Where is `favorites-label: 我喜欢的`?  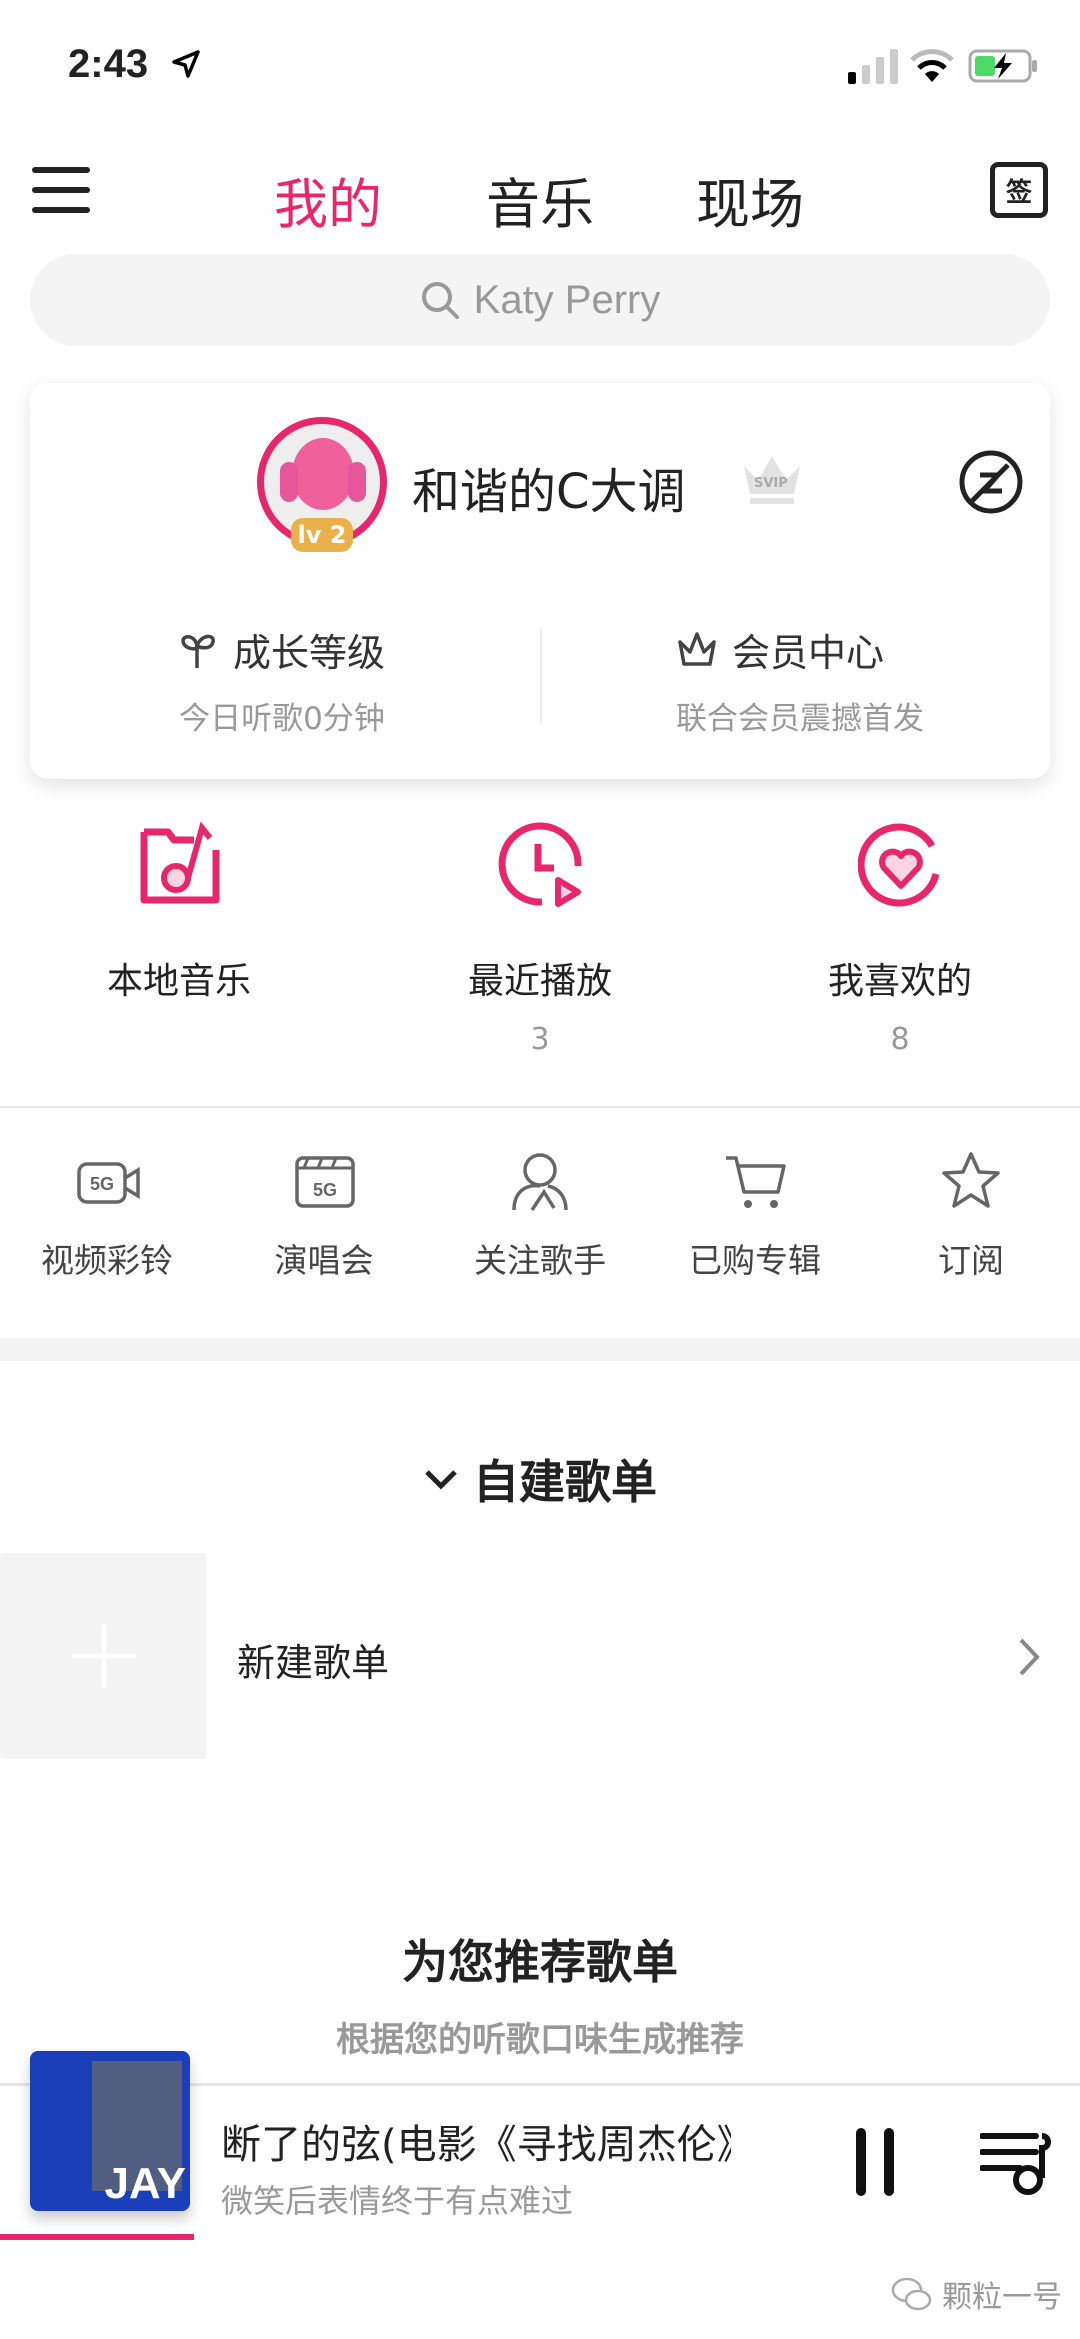
favorites-label: 我喜欢的 is located at coordinates (900, 978).